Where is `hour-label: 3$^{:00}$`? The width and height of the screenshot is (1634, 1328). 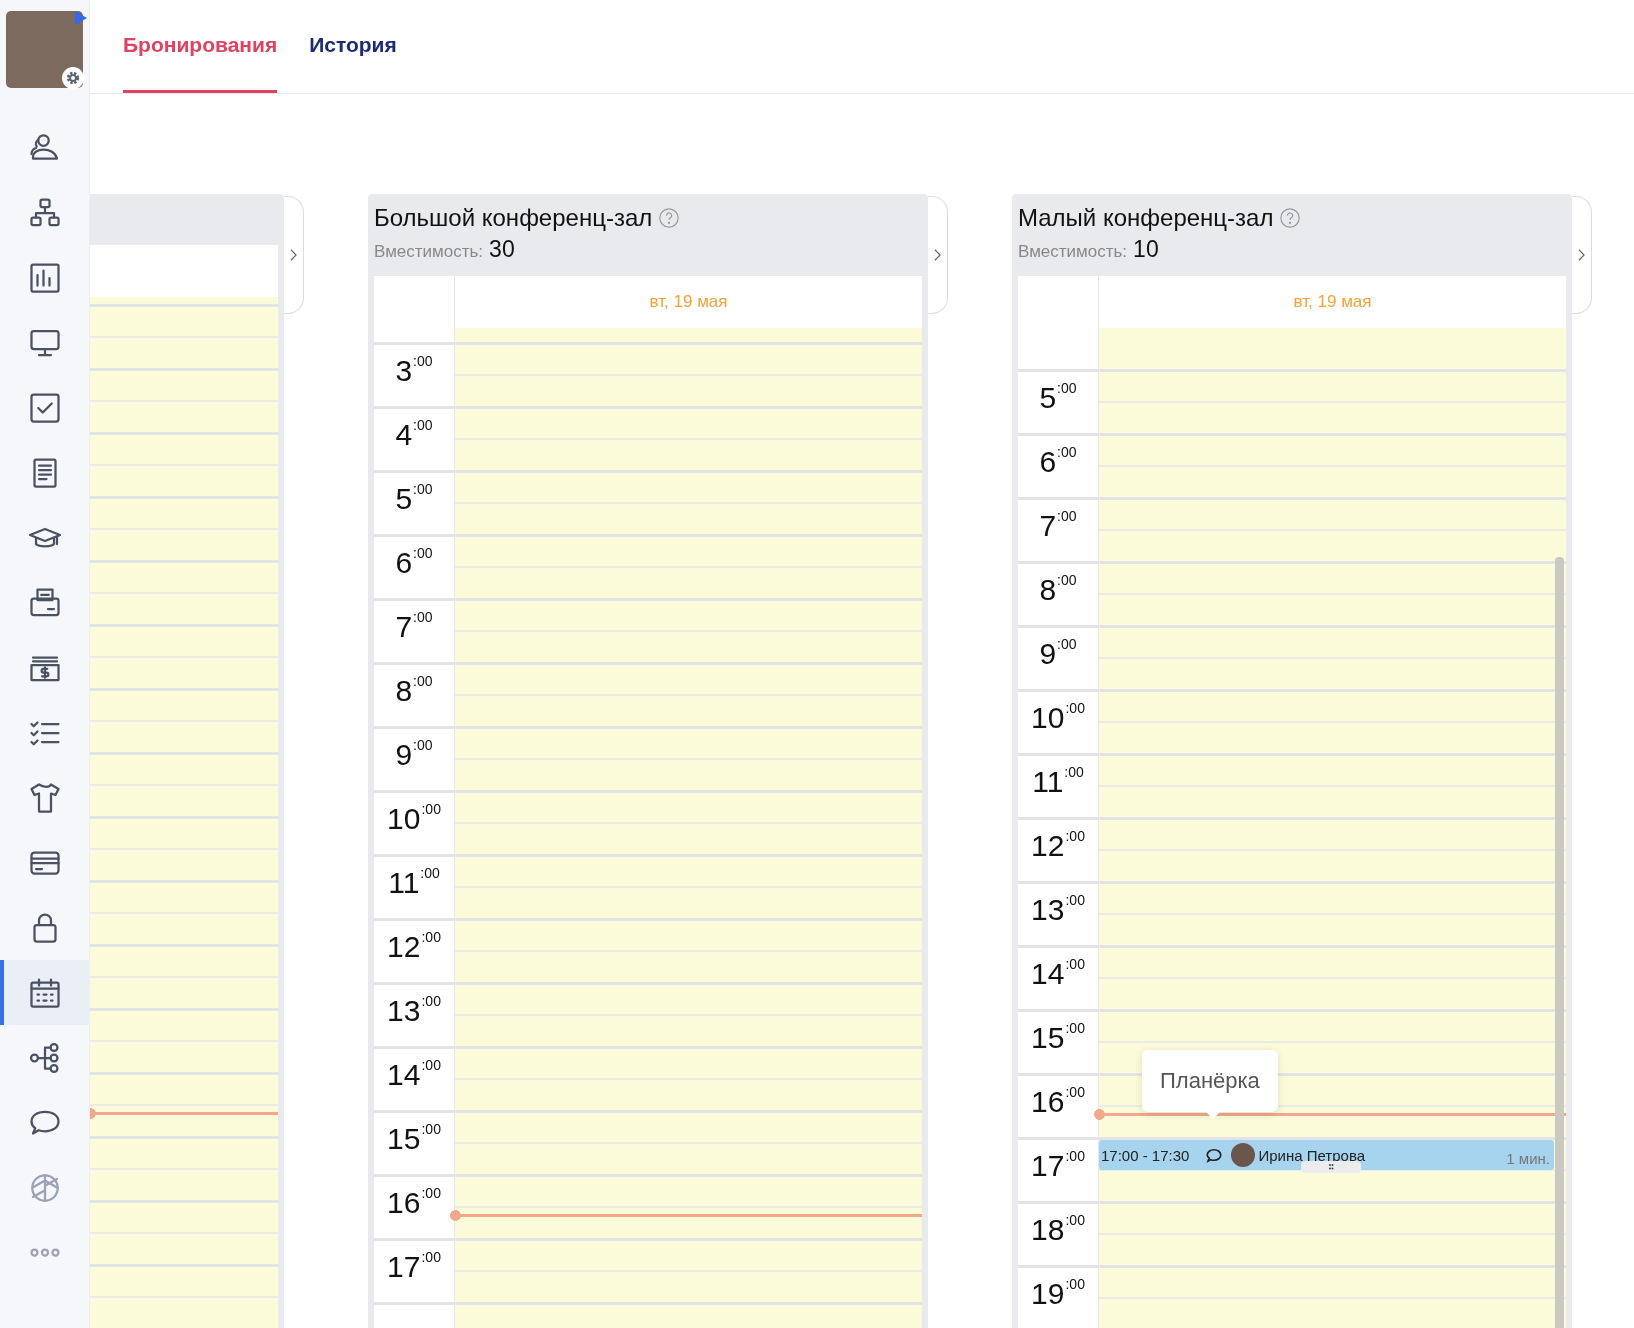
hour-label: 3$^{:00}$ is located at coordinates (414, 371).